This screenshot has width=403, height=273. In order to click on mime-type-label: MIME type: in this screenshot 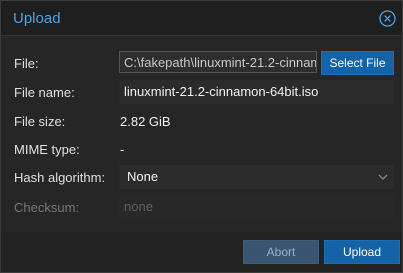, I will do `click(47, 149)`.